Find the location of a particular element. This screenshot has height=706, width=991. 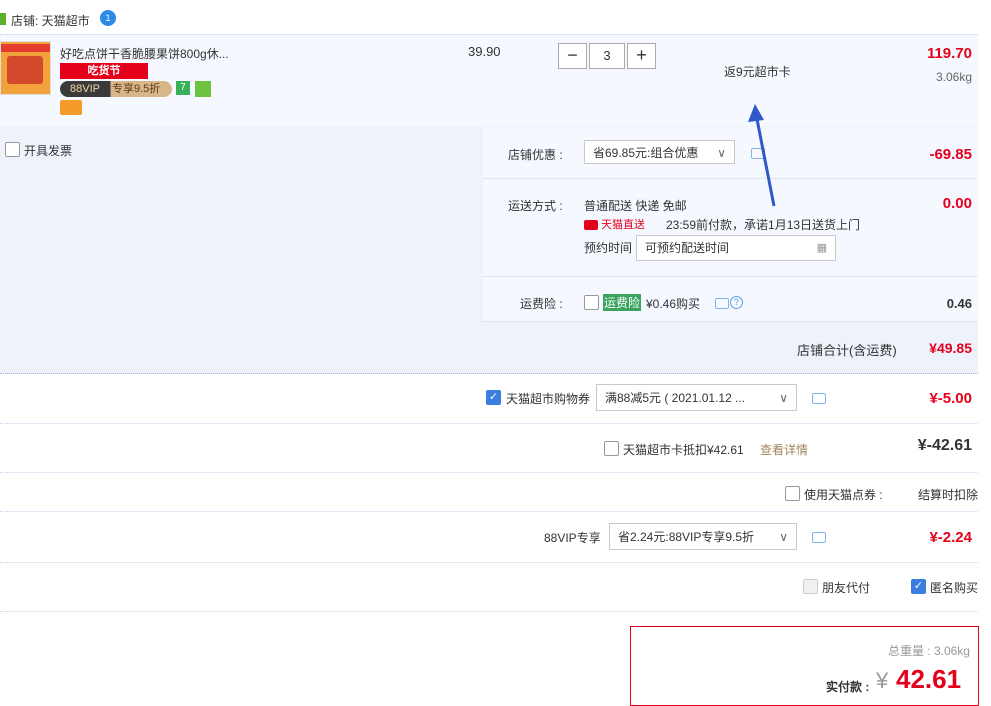

wangwang-chat-icon: 1 is located at coordinates (108, 18).